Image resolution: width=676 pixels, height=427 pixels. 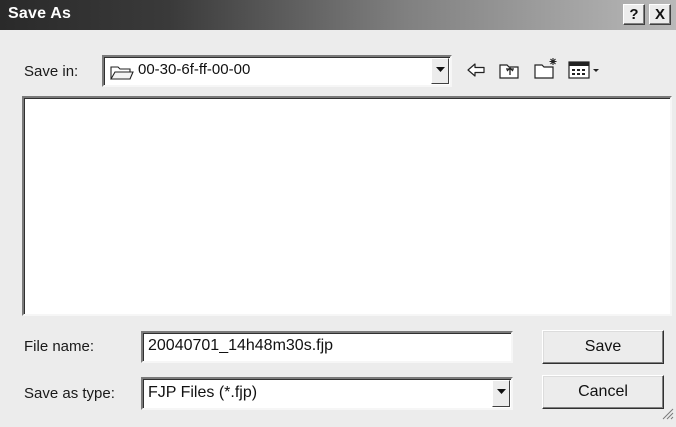 I want to click on file-name-input: 20040701_14h48m30s.fjp, so click(x=327, y=347).